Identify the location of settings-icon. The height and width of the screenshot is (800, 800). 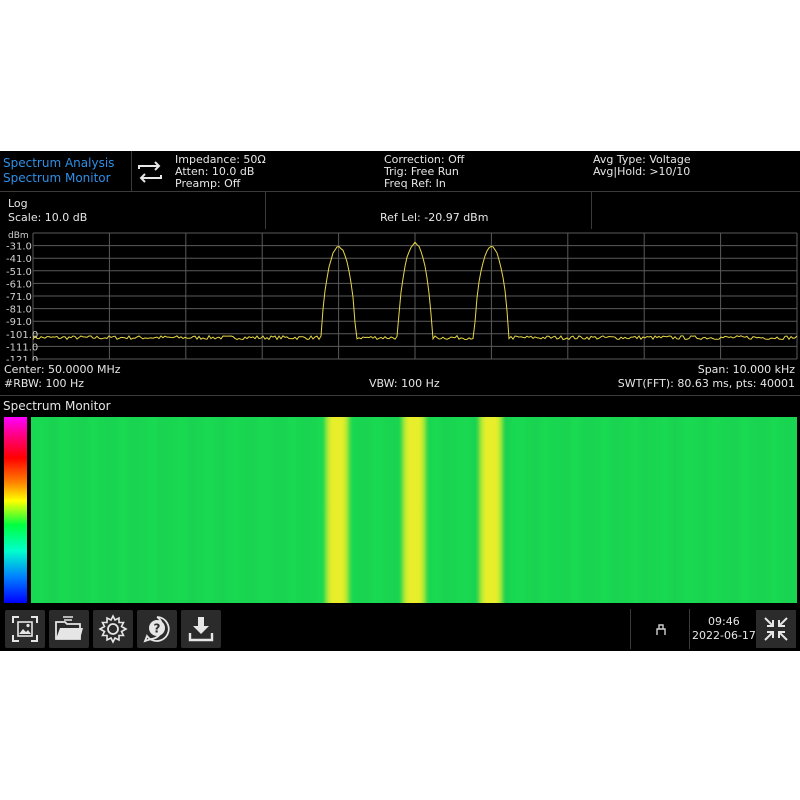
(113, 629).